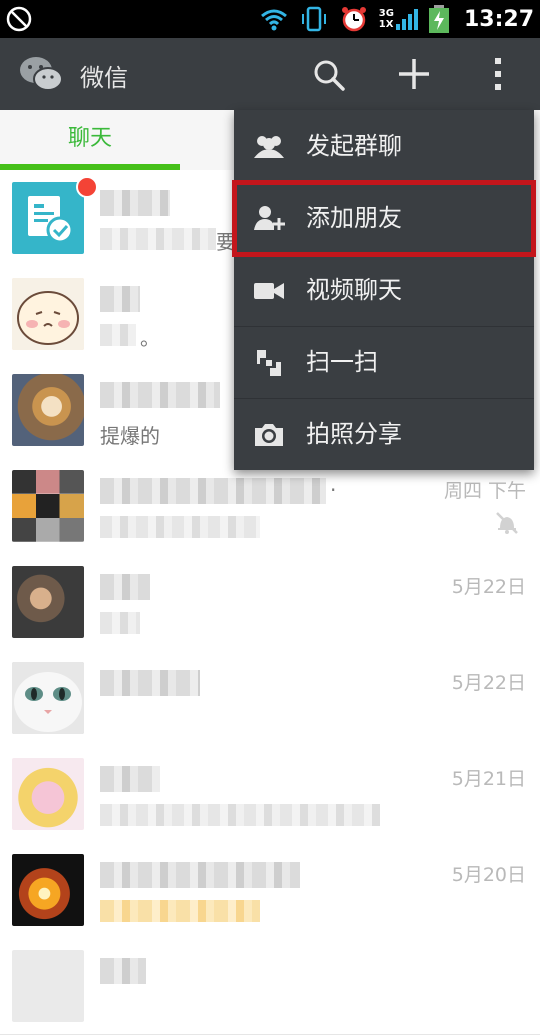 The width and height of the screenshot is (540, 1035). I want to click on name-suffix: ., so click(333, 484).